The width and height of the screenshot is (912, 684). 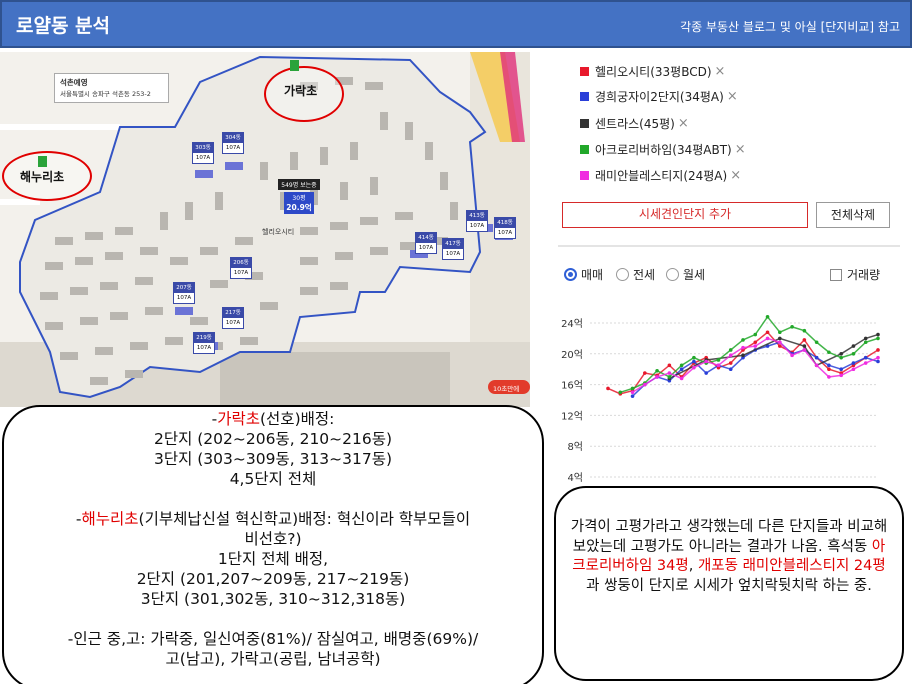 What do you see at coordinates (63, 26) in the screenshot?
I see `page-title: 로얄동 분석` at bounding box center [63, 26].